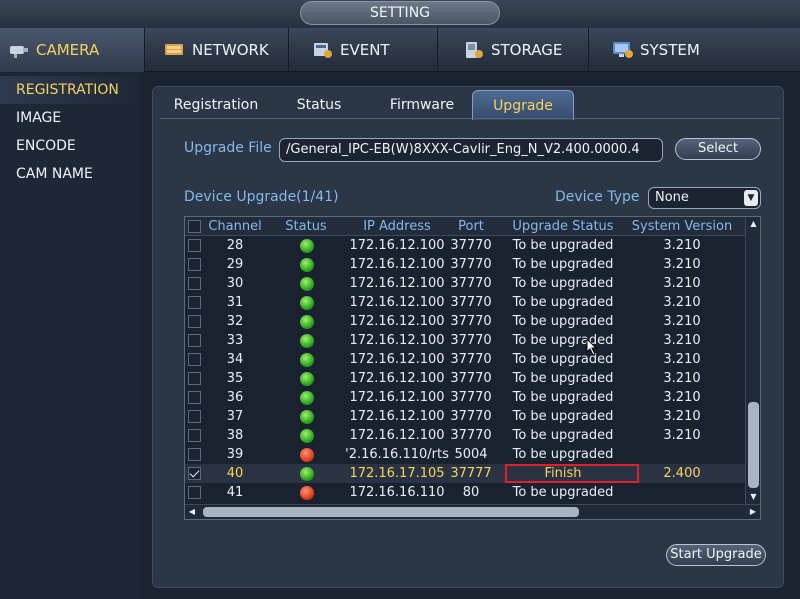 The image size is (800, 599). What do you see at coordinates (465, 397) in the screenshot?
I see `table-row: 36 172.16.12.100 37770 To be upgraded 3.210` at bounding box center [465, 397].